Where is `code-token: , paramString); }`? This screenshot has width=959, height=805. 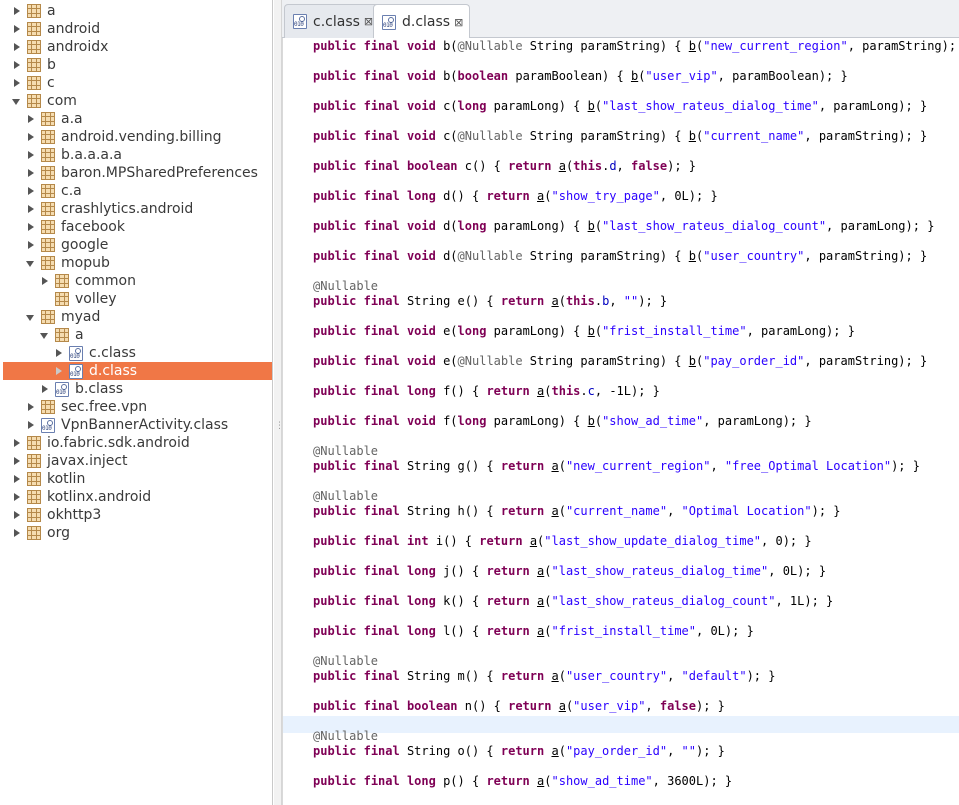
code-token: , paramString); } is located at coordinates (903, 46).